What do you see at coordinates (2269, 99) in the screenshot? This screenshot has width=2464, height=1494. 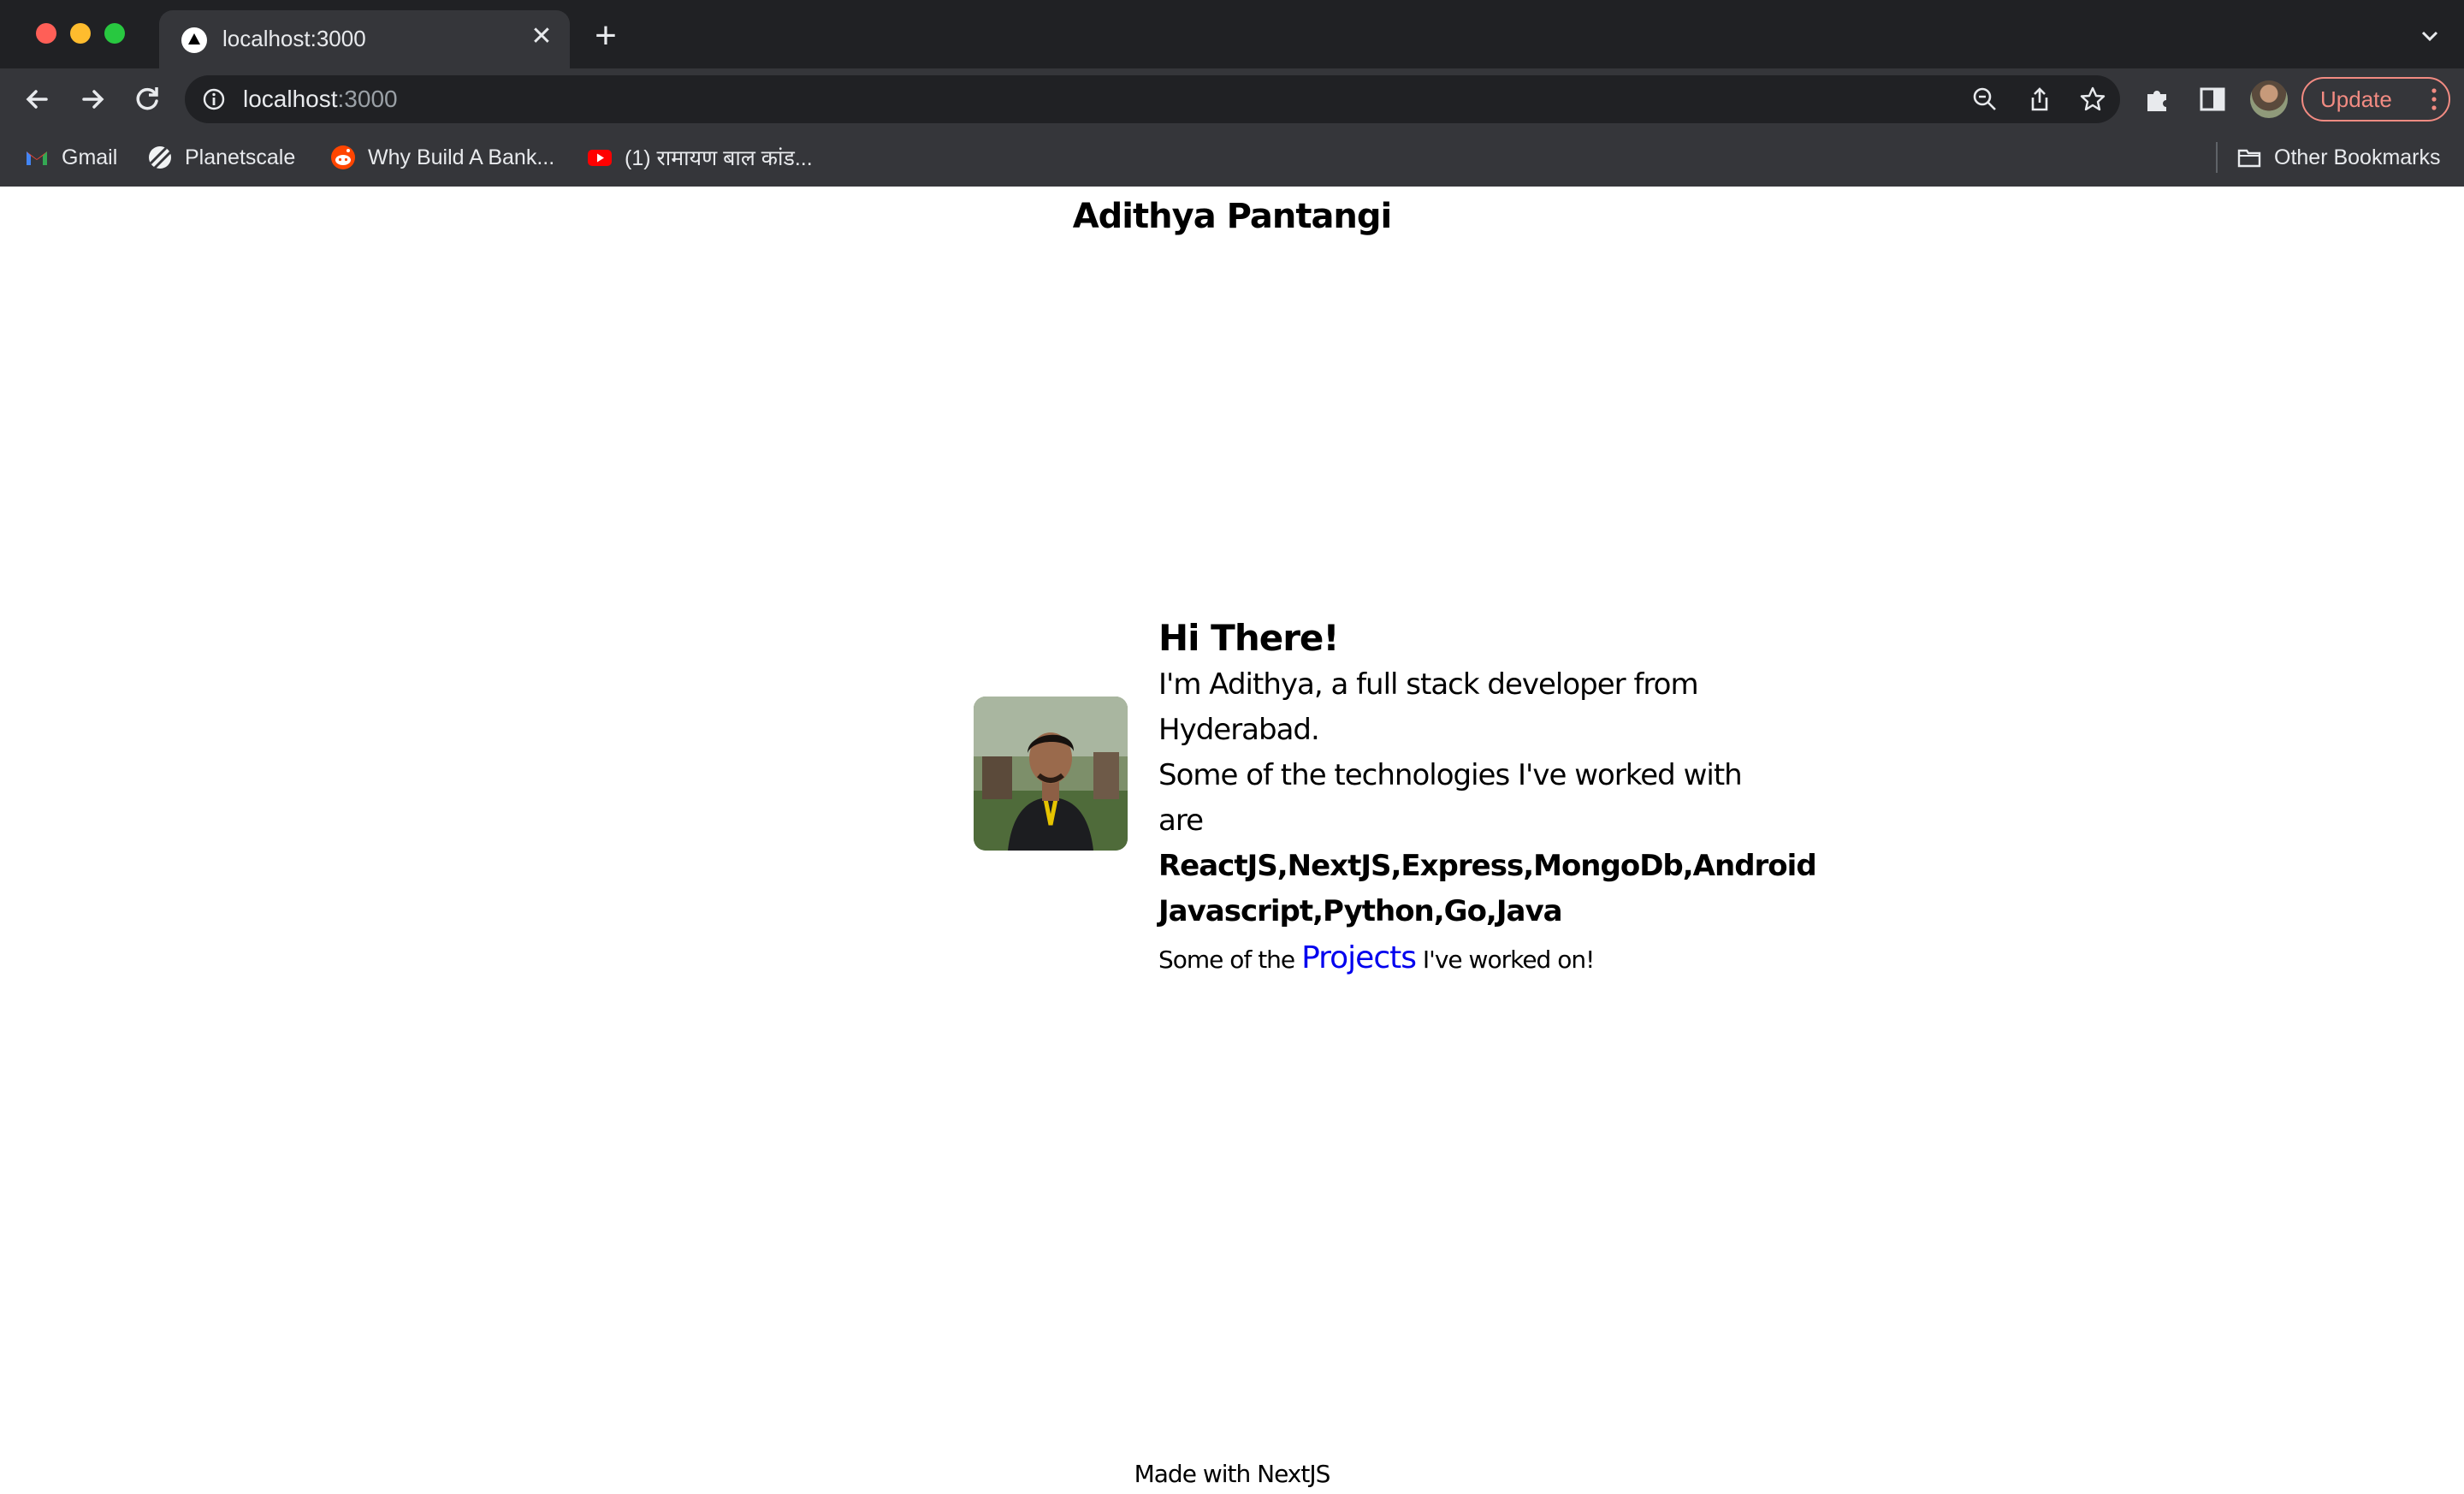 I see `profile-avatar` at bounding box center [2269, 99].